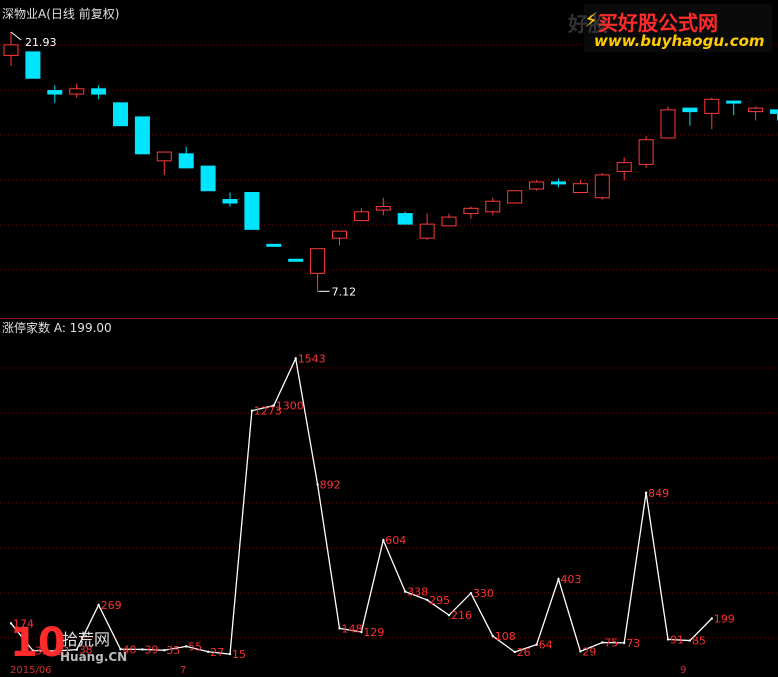  Describe the element at coordinates (670, 28) in the screenshot. I see `buyhaogu-watermark: 好股 ⚡ 买好股公式网 www.buyhaogu.com` at that location.